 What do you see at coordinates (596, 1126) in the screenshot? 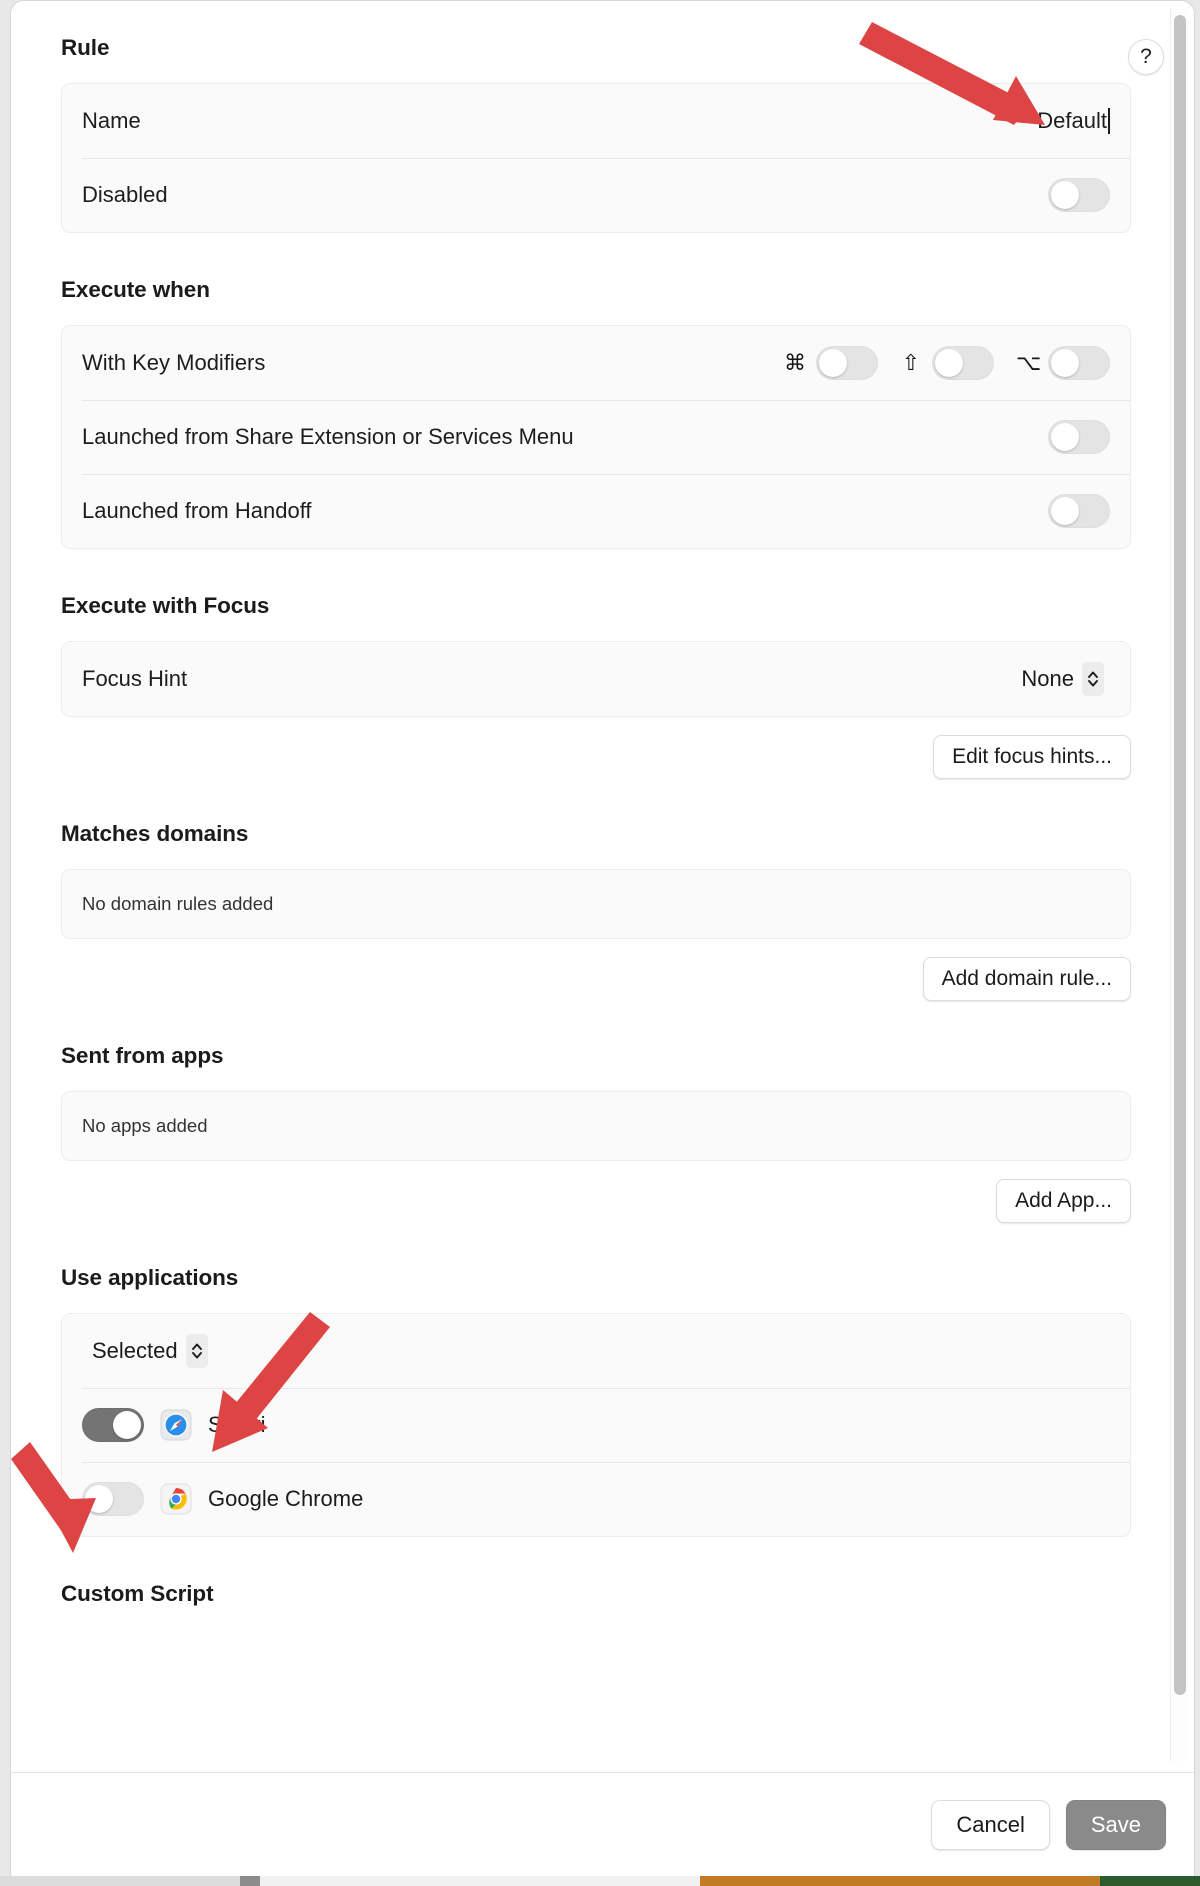
I see `sent-from-apps-list: No apps added` at bounding box center [596, 1126].